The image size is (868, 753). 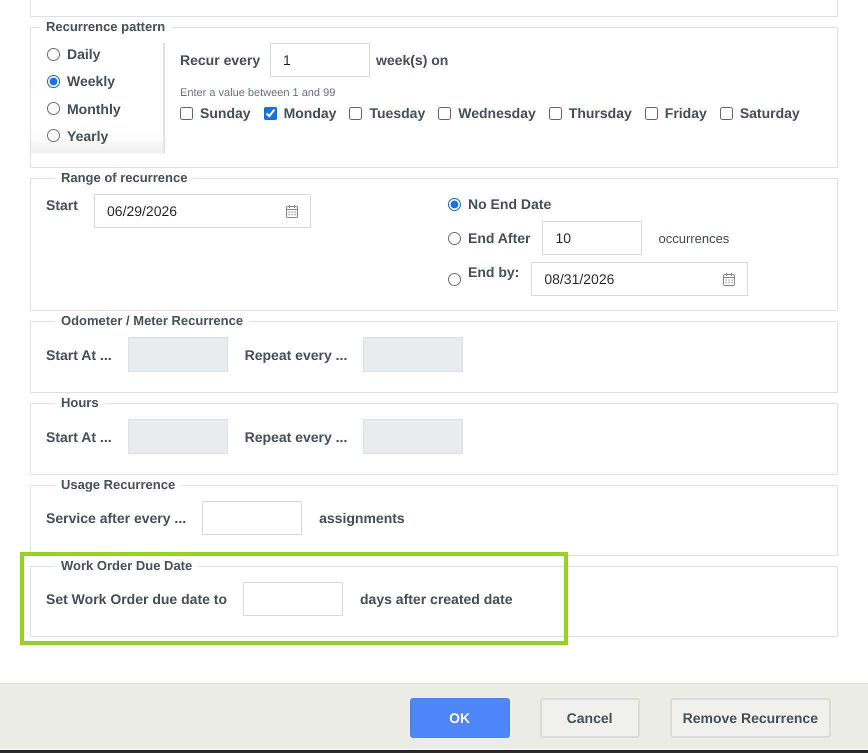 I want to click on radio-label: Daily, so click(x=83, y=54).